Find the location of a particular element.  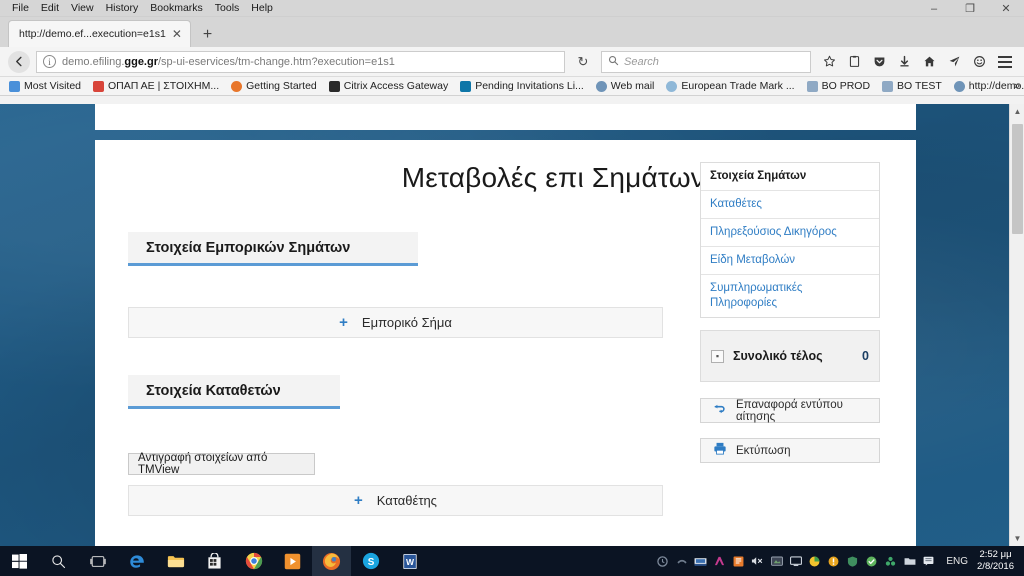

chrome-button is located at coordinates (253, 561).